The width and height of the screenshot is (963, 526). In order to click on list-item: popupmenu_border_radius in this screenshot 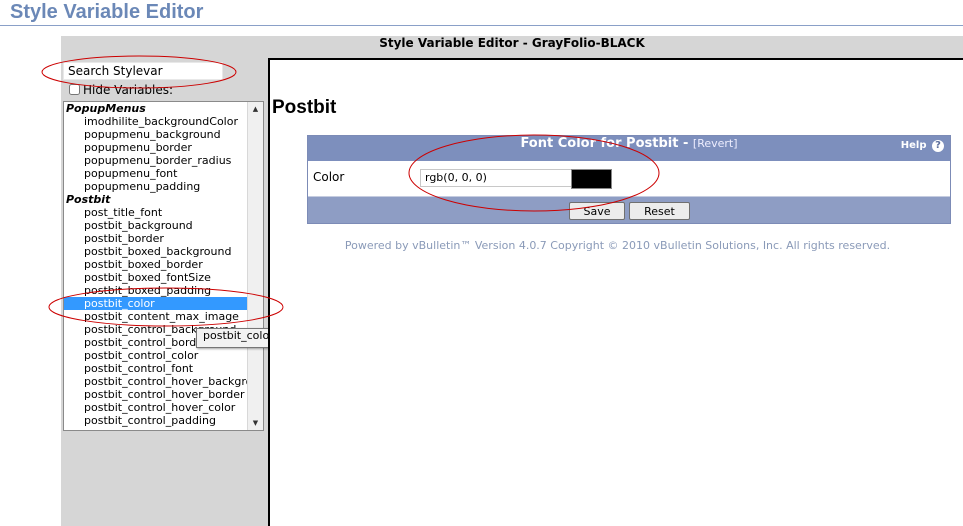, I will do `click(155, 160)`.